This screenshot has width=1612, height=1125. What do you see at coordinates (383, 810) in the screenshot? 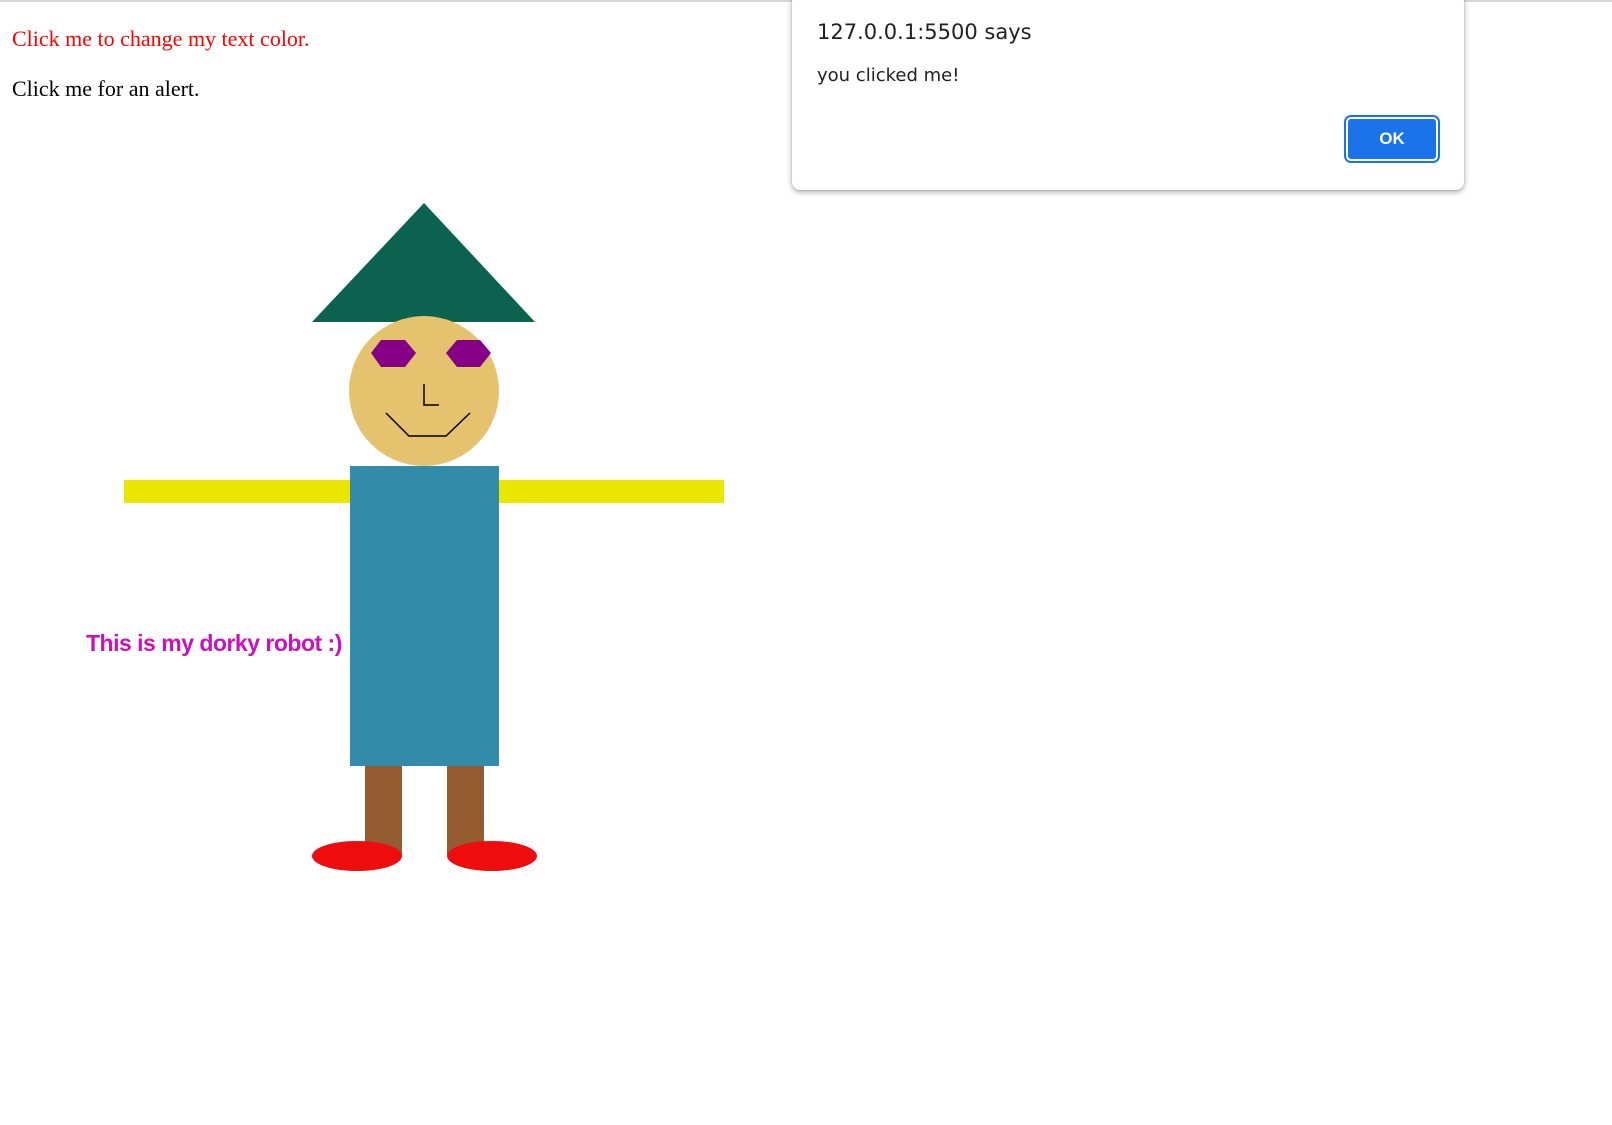
I see `robot-left-leg` at bounding box center [383, 810].